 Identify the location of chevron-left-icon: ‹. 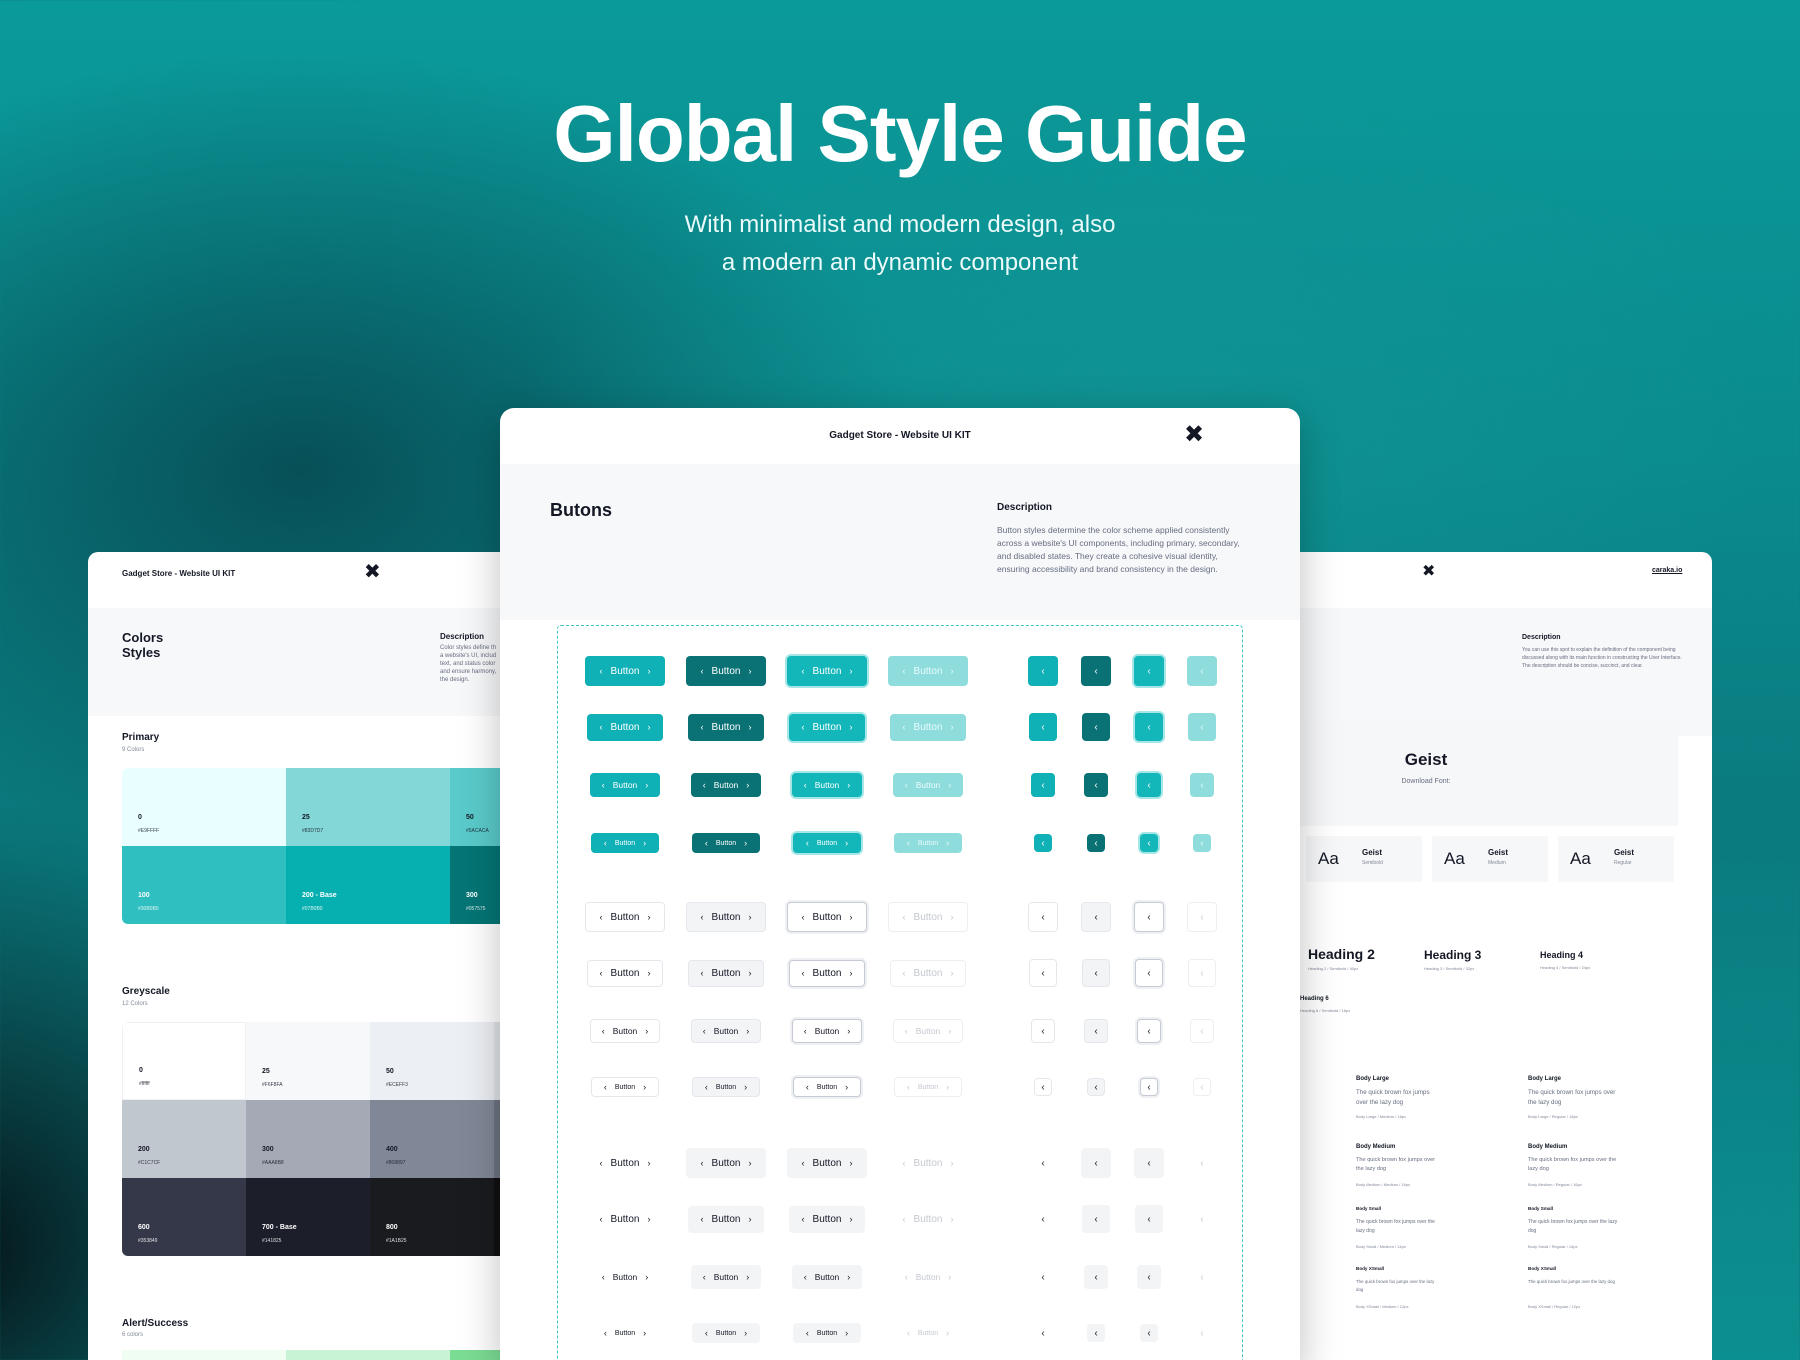
(1096, 917).